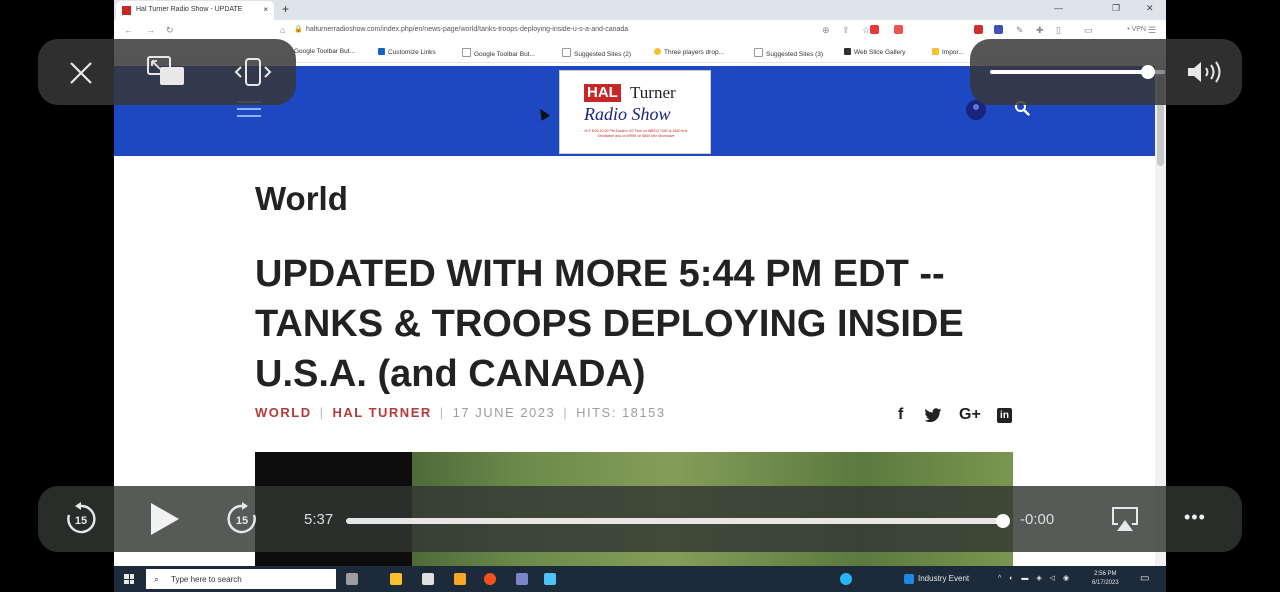 The width and height of the screenshot is (1280, 592). Describe the element at coordinates (898, 29) in the screenshot. I see `extension-alert-icon` at that location.